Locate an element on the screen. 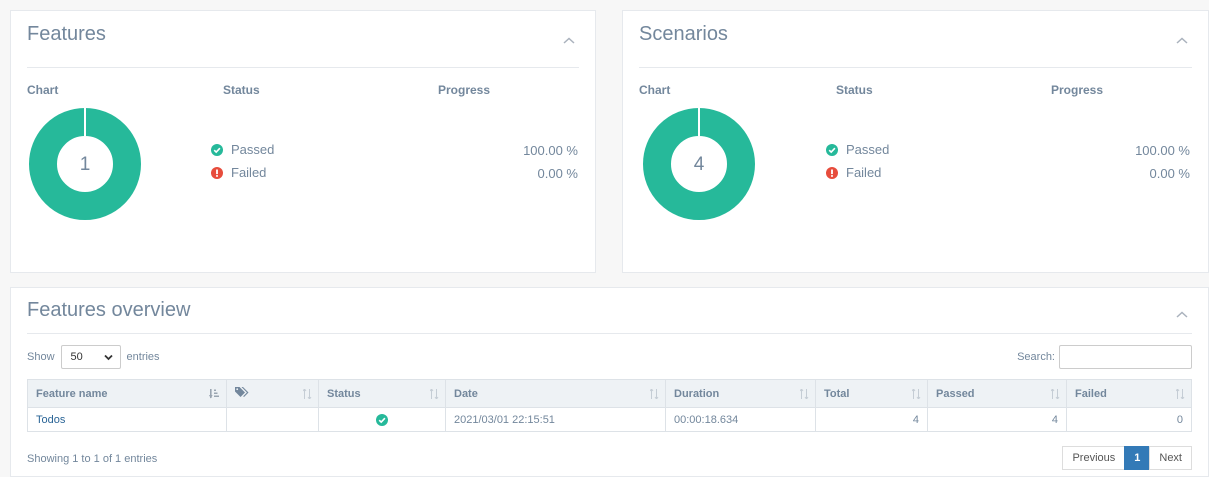 The image size is (1209, 477). search-input is located at coordinates (1125, 357).